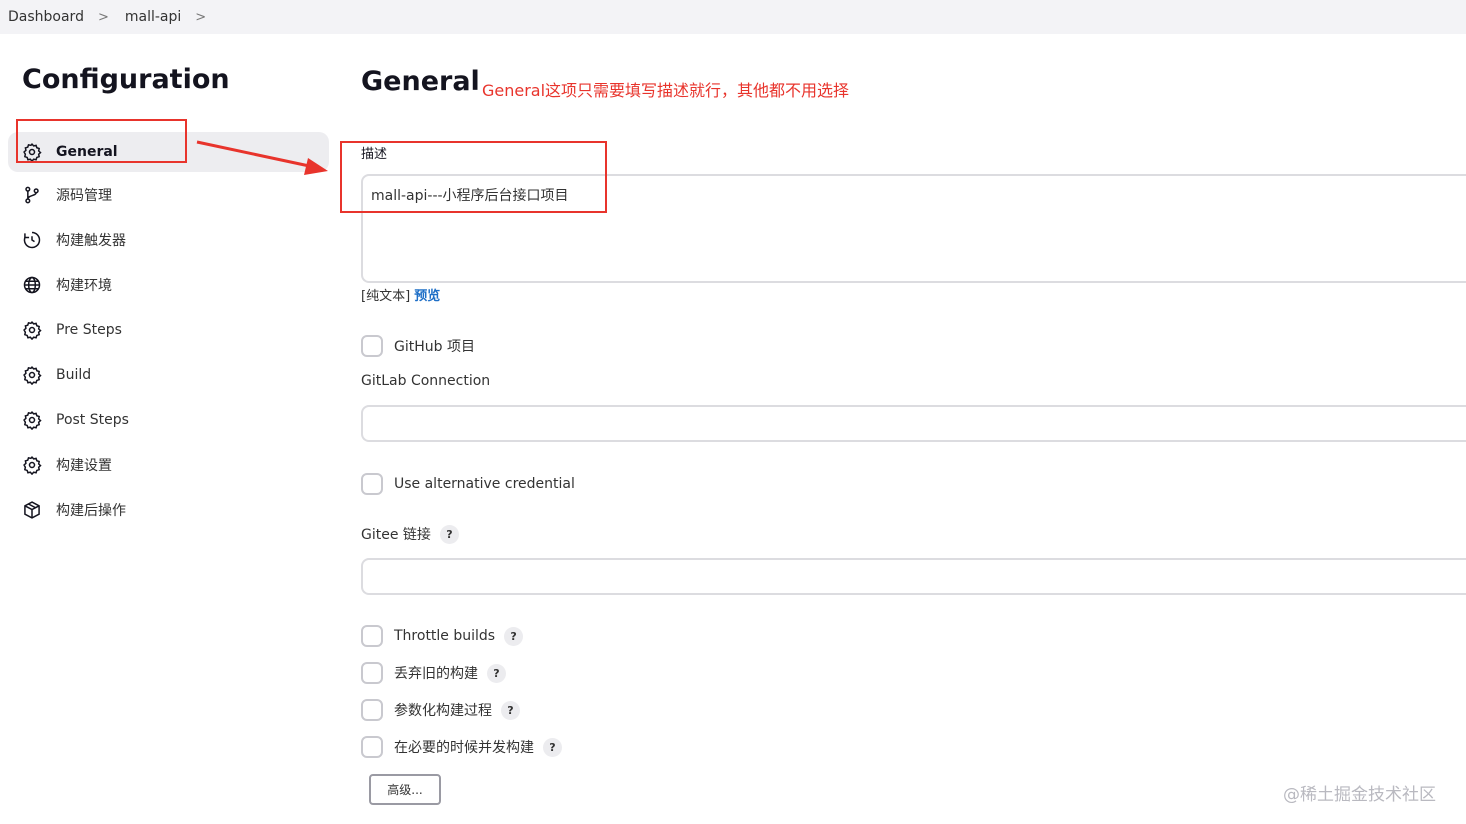 The width and height of the screenshot is (1466, 824). I want to click on branch-icon, so click(32, 194).